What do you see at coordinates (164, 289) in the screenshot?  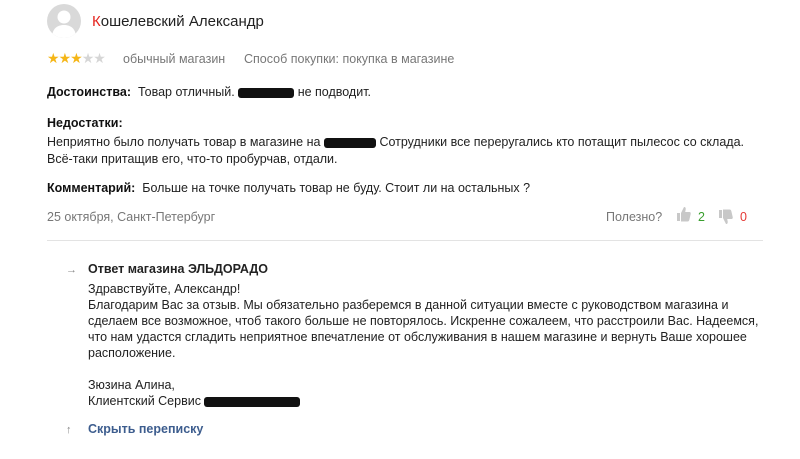 I see `reply-greeting: Здравствуйте, Александр!` at bounding box center [164, 289].